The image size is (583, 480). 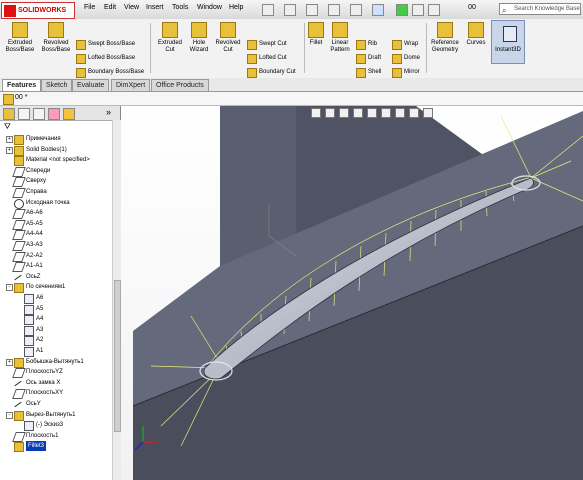 What do you see at coordinates (105, 58) in the screenshot?
I see `lofted-boss-button: Lofted Boss/Base` at bounding box center [105, 58].